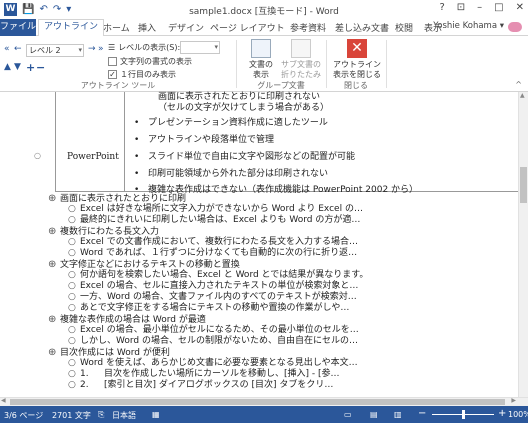 This screenshot has width=528, height=423. I want to click on minimize-button: –, so click(479, 7).